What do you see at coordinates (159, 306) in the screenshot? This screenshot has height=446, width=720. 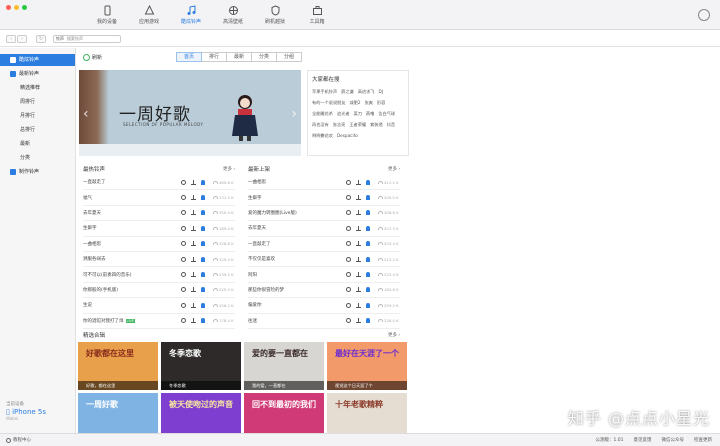 I see `song-row: 生说 256.2 K` at bounding box center [159, 306].